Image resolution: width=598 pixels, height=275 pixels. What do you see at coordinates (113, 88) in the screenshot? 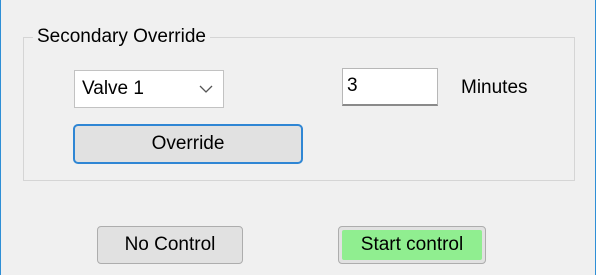
I see `valve-select-value: Valve 1` at bounding box center [113, 88].